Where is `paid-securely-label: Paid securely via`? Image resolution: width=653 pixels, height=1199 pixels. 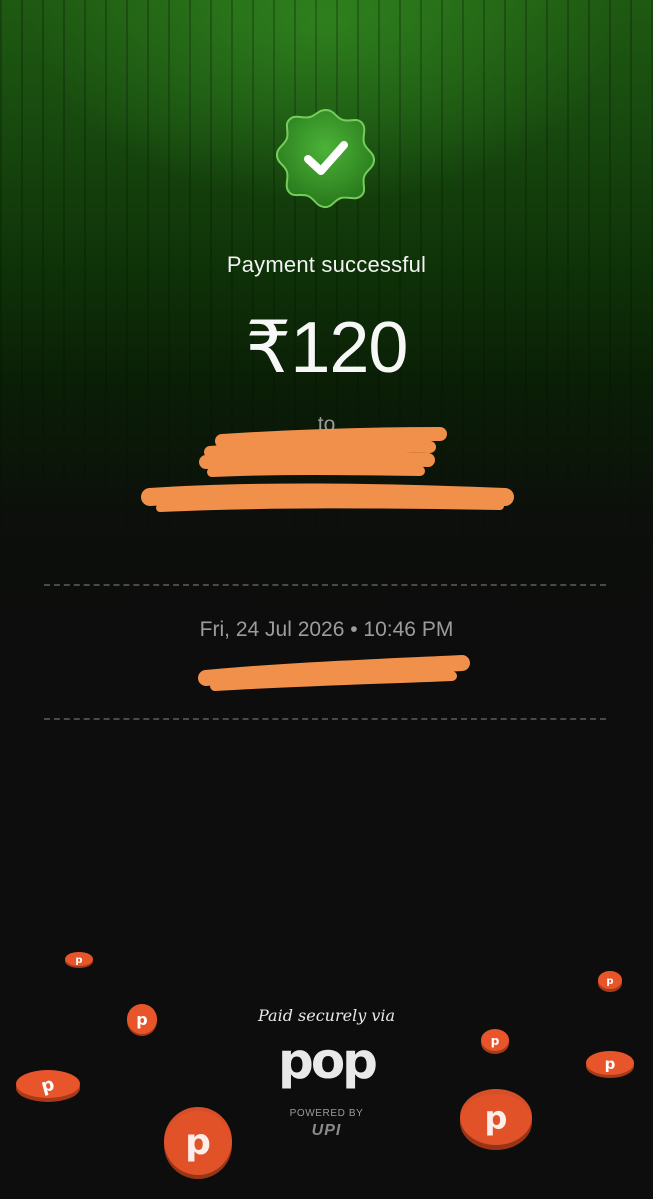 paid-securely-label: Paid securely via is located at coordinates (326, 1015).